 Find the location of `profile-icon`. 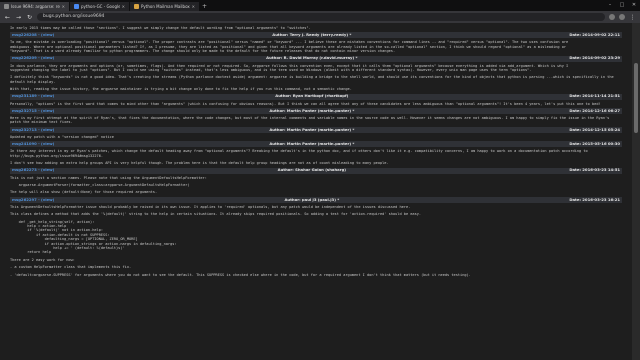

profile-icon is located at coordinates (622, 17).